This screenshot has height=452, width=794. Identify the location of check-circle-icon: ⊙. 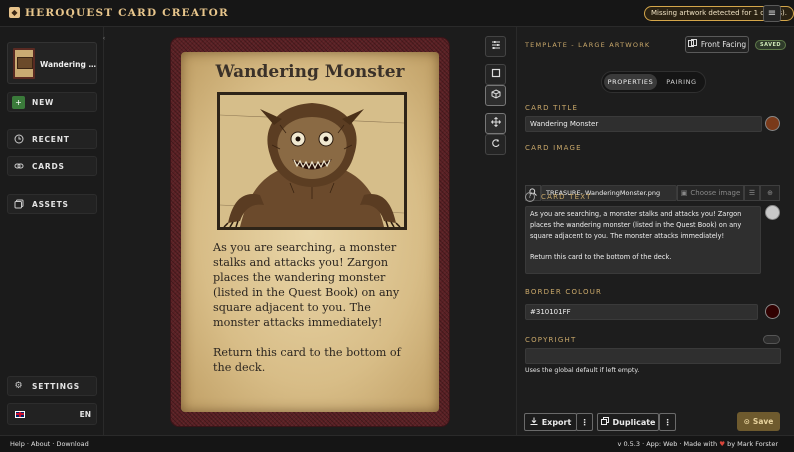
(746, 421).